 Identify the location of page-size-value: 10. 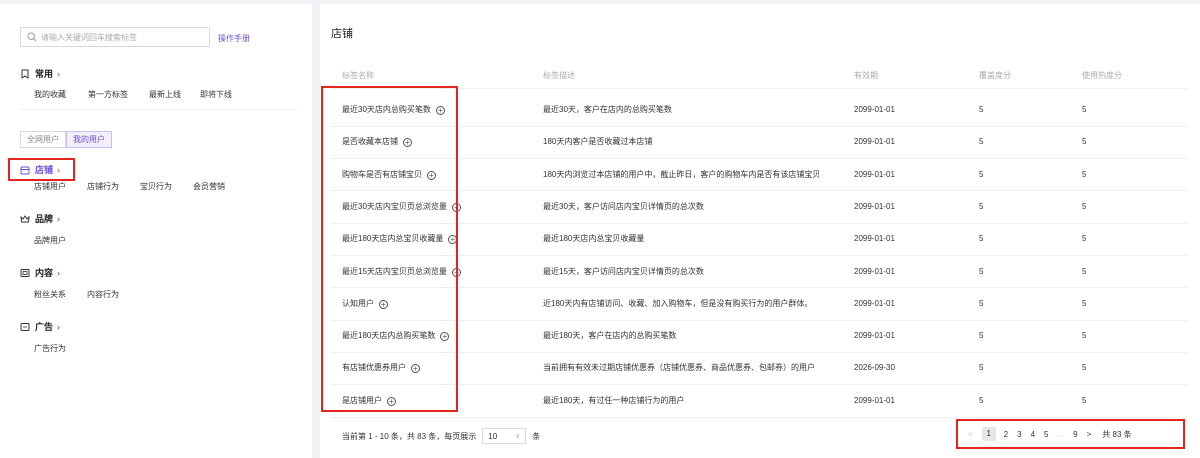
(493, 436).